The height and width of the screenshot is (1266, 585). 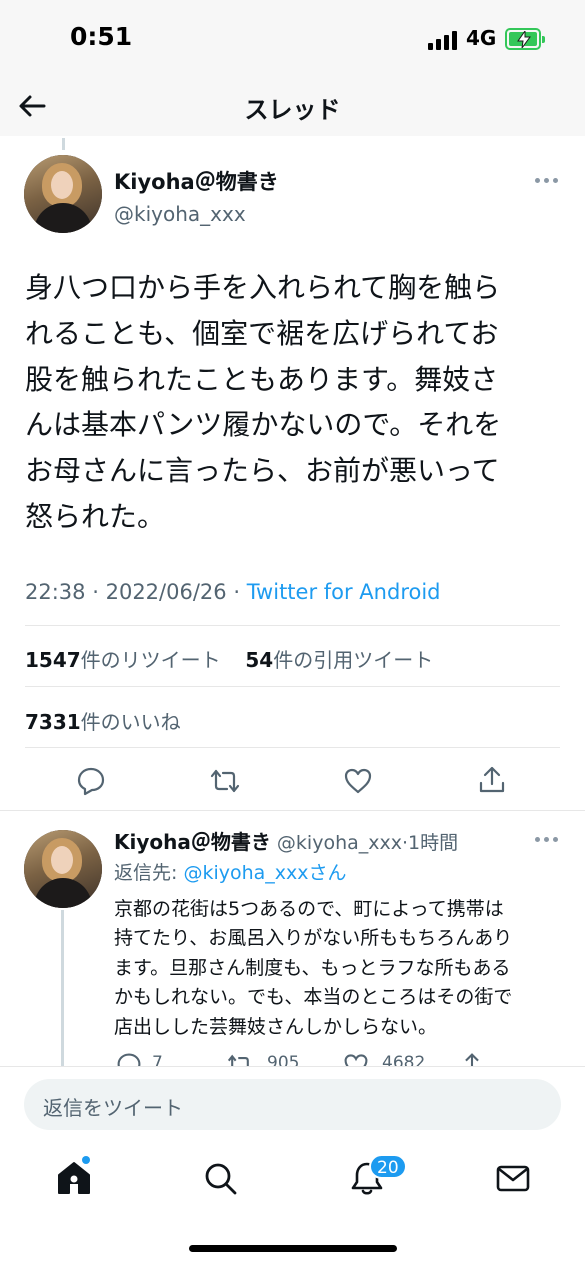 I want to click on author-handle: @kiyoha_xxx, so click(x=180, y=214).